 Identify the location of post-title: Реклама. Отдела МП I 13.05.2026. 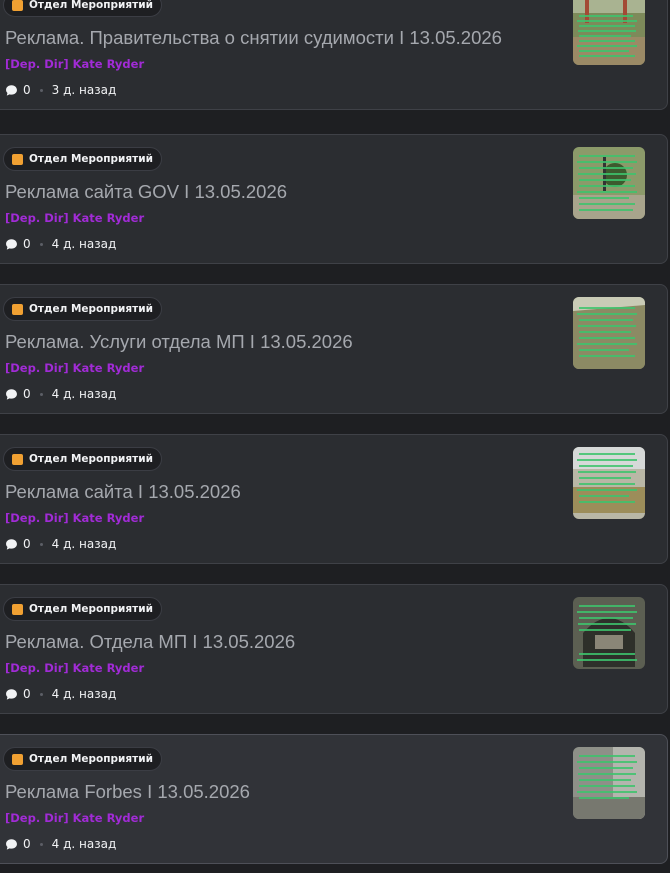
(150, 642).